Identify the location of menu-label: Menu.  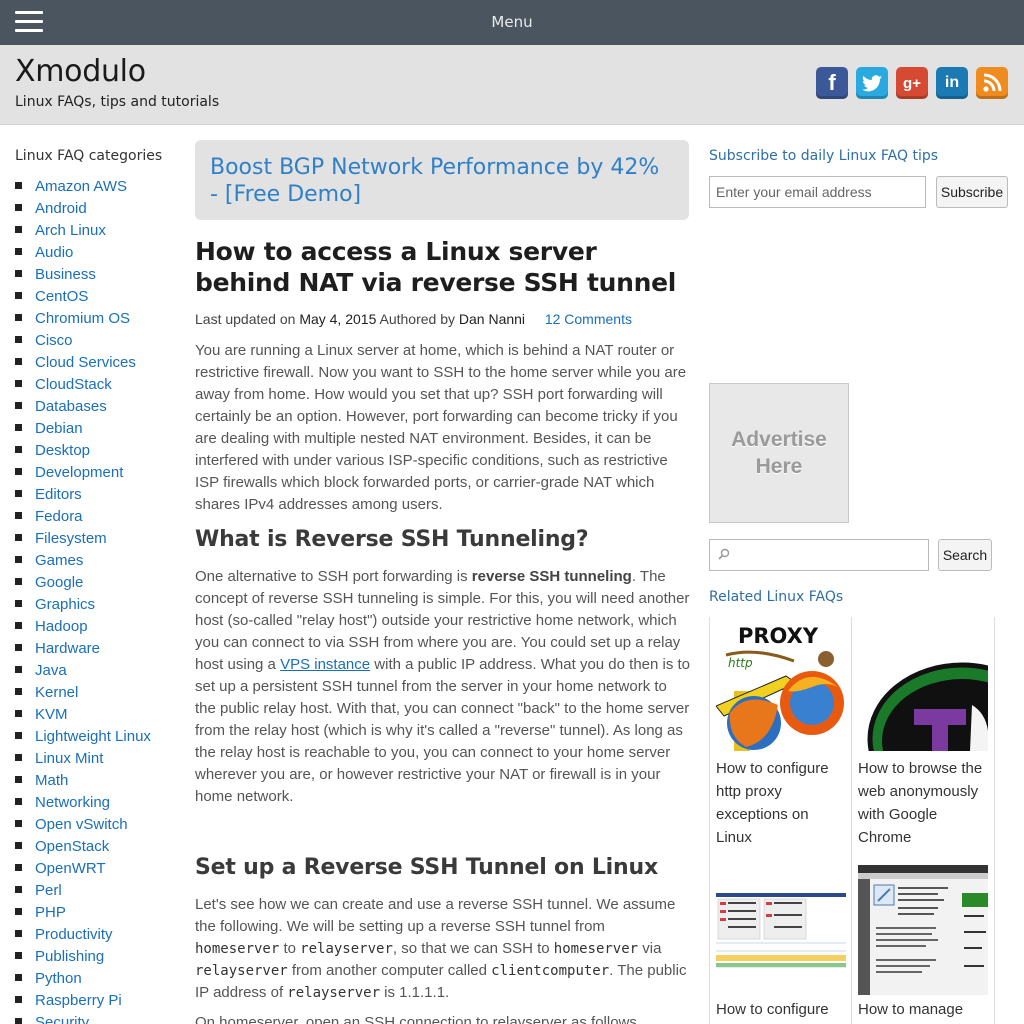
(512, 22).